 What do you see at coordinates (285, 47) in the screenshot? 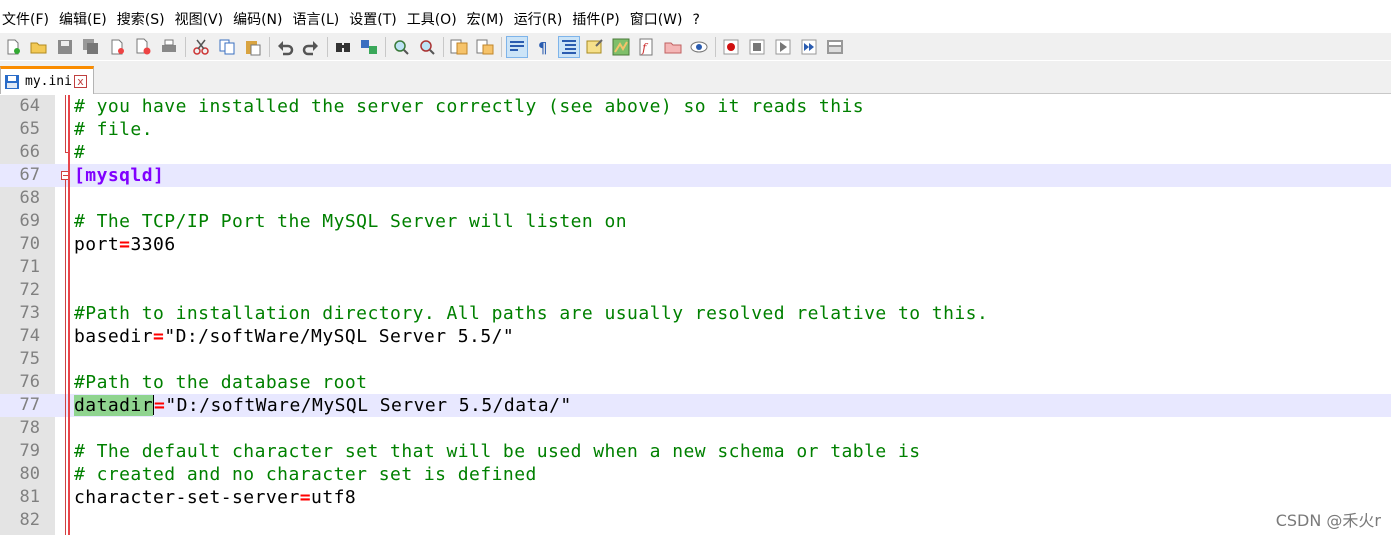
I see `undo-icon` at bounding box center [285, 47].